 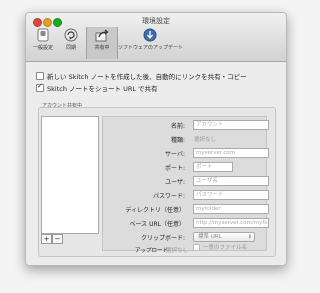 What do you see at coordinates (162, 238) in the screenshot?
I see `clipboard-label: クリップボード:` at bounding box center [162, 238].